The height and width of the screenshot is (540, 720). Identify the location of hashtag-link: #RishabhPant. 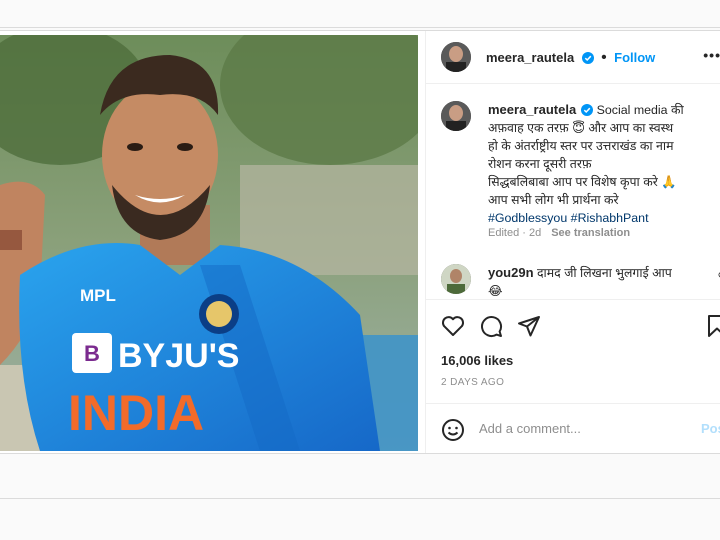
(610, 218).